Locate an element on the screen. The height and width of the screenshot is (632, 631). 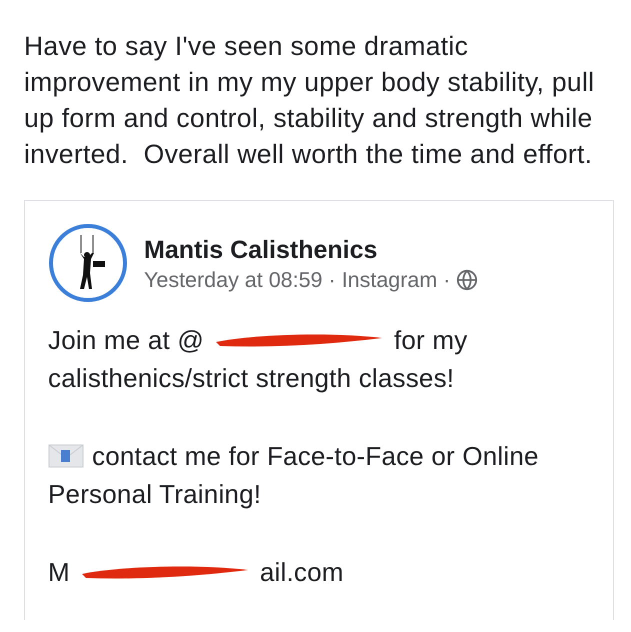
post-text: ail.com is located at coordinates (302, 572).